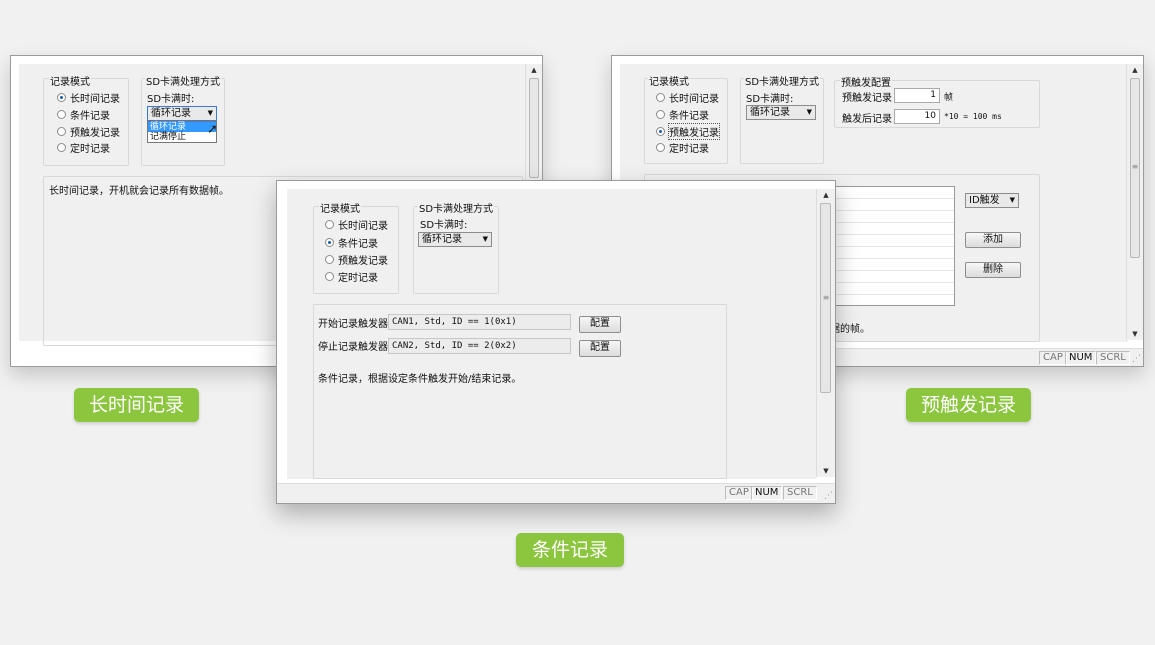  I want to click on stop-trigger-field: CAN2, Std, ID == 2(0x2), so click(479, 346).